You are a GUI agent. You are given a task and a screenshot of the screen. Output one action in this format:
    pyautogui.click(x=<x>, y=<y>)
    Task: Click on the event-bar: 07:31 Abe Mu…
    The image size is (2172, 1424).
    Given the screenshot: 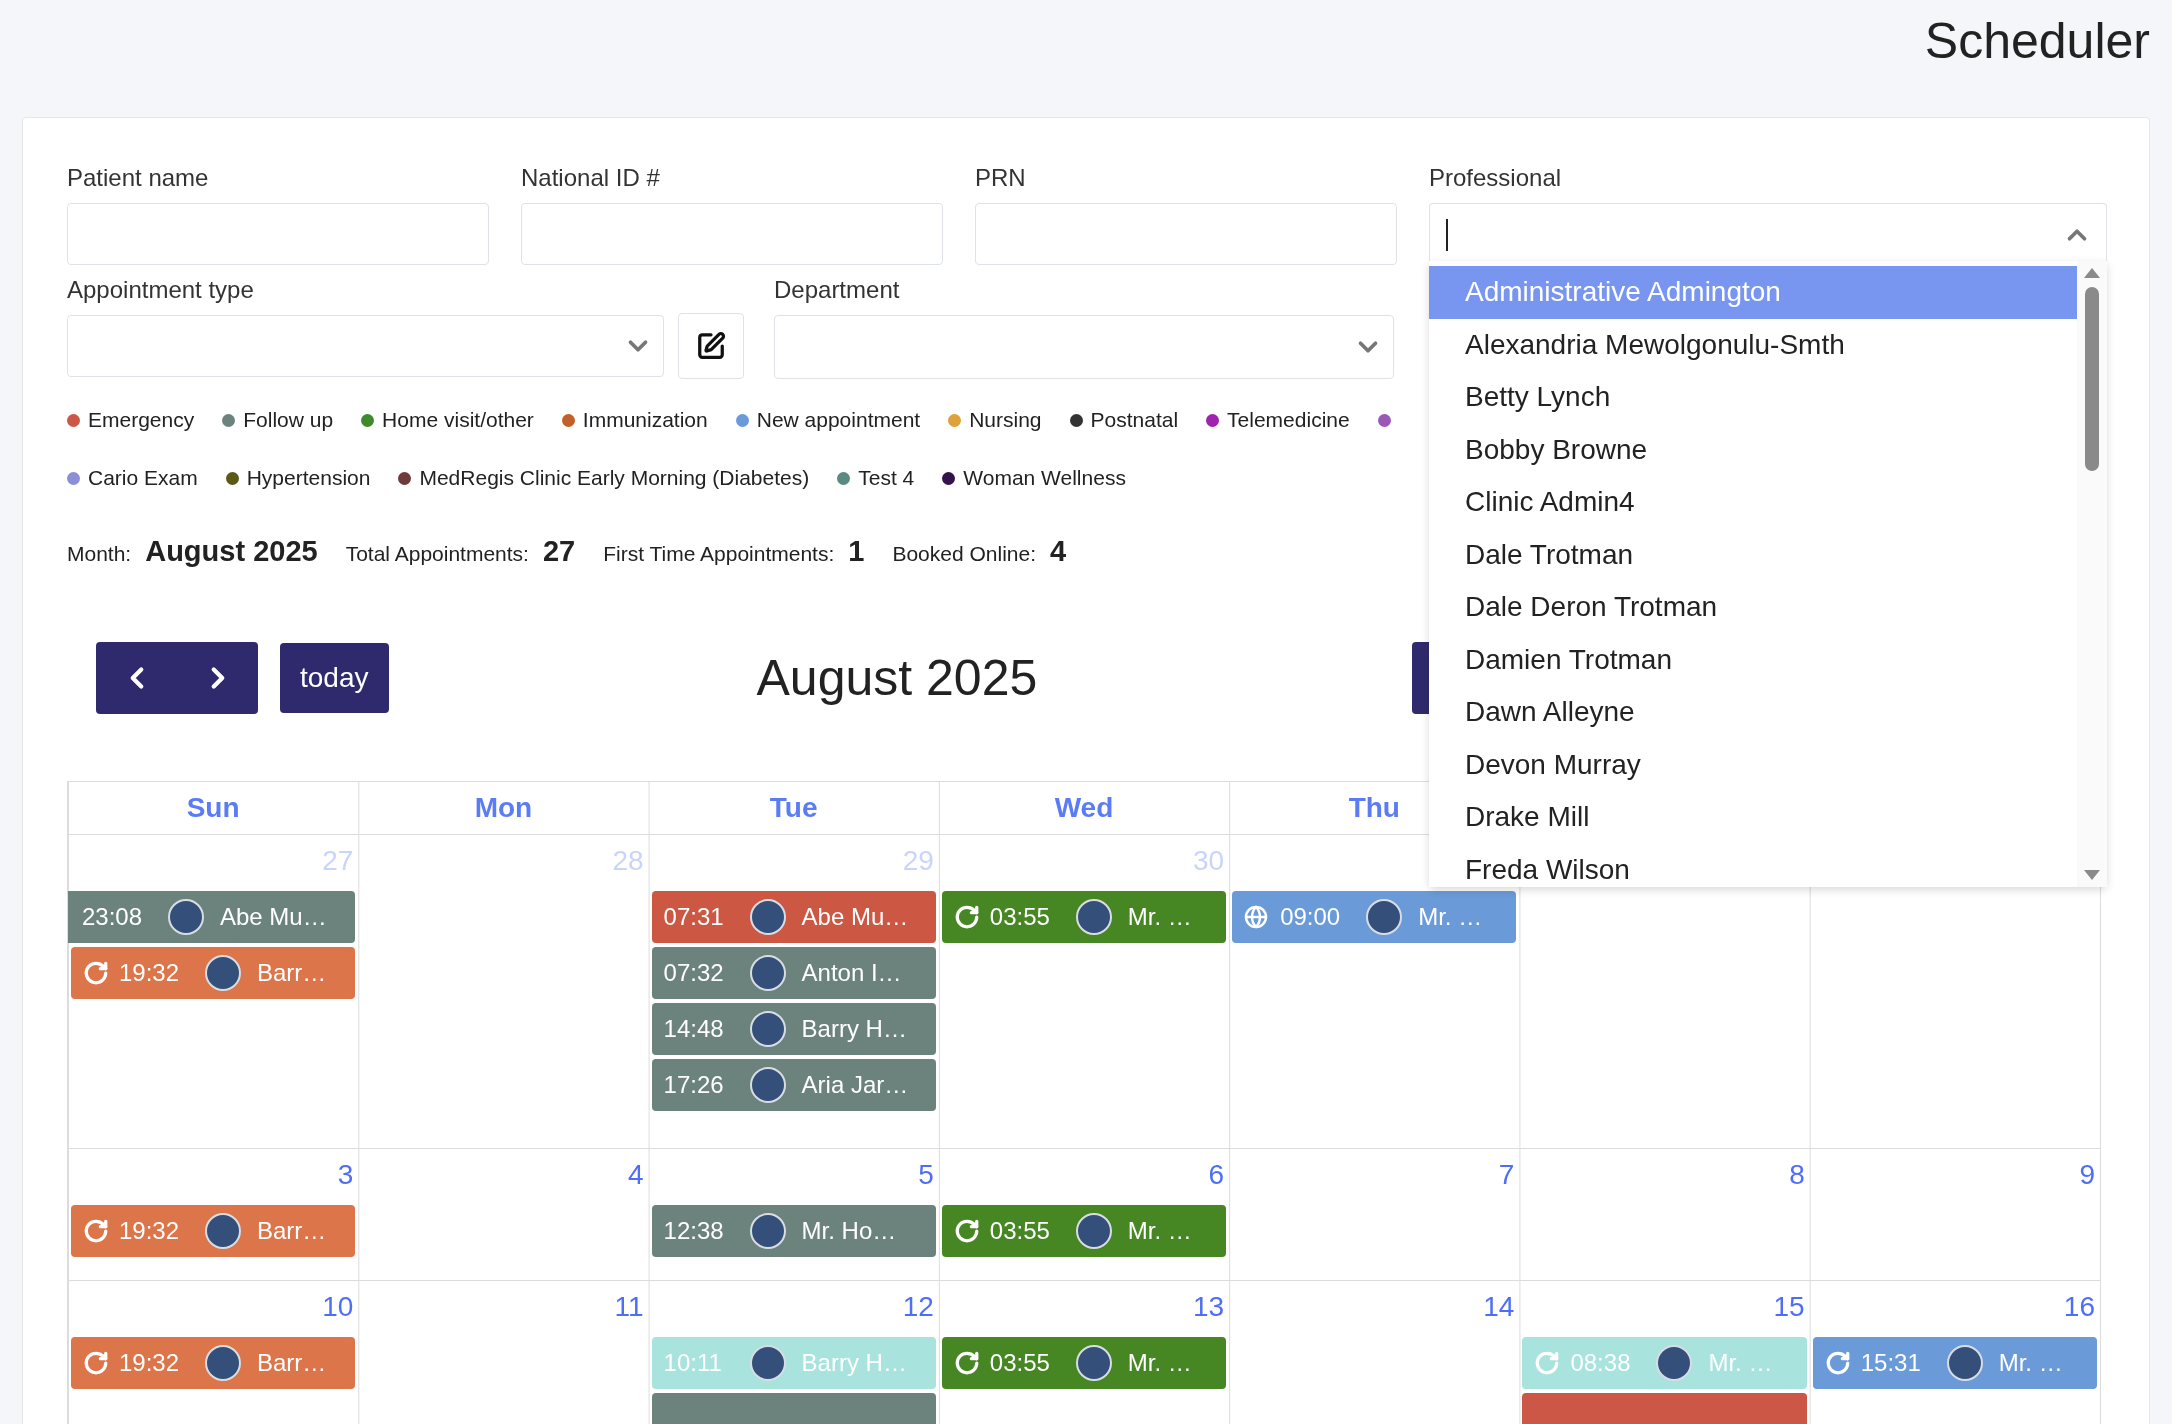 What is the action you would take?
    pyautogui.click(x=793, y=917)
    